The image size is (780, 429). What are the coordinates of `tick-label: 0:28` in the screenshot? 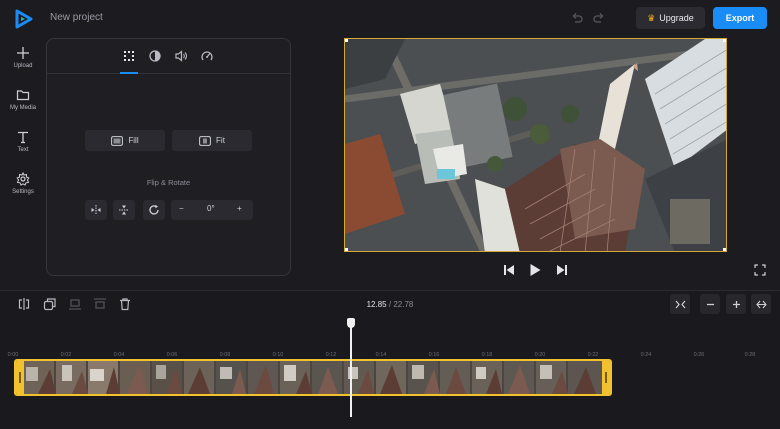 It's located at (750, 355).